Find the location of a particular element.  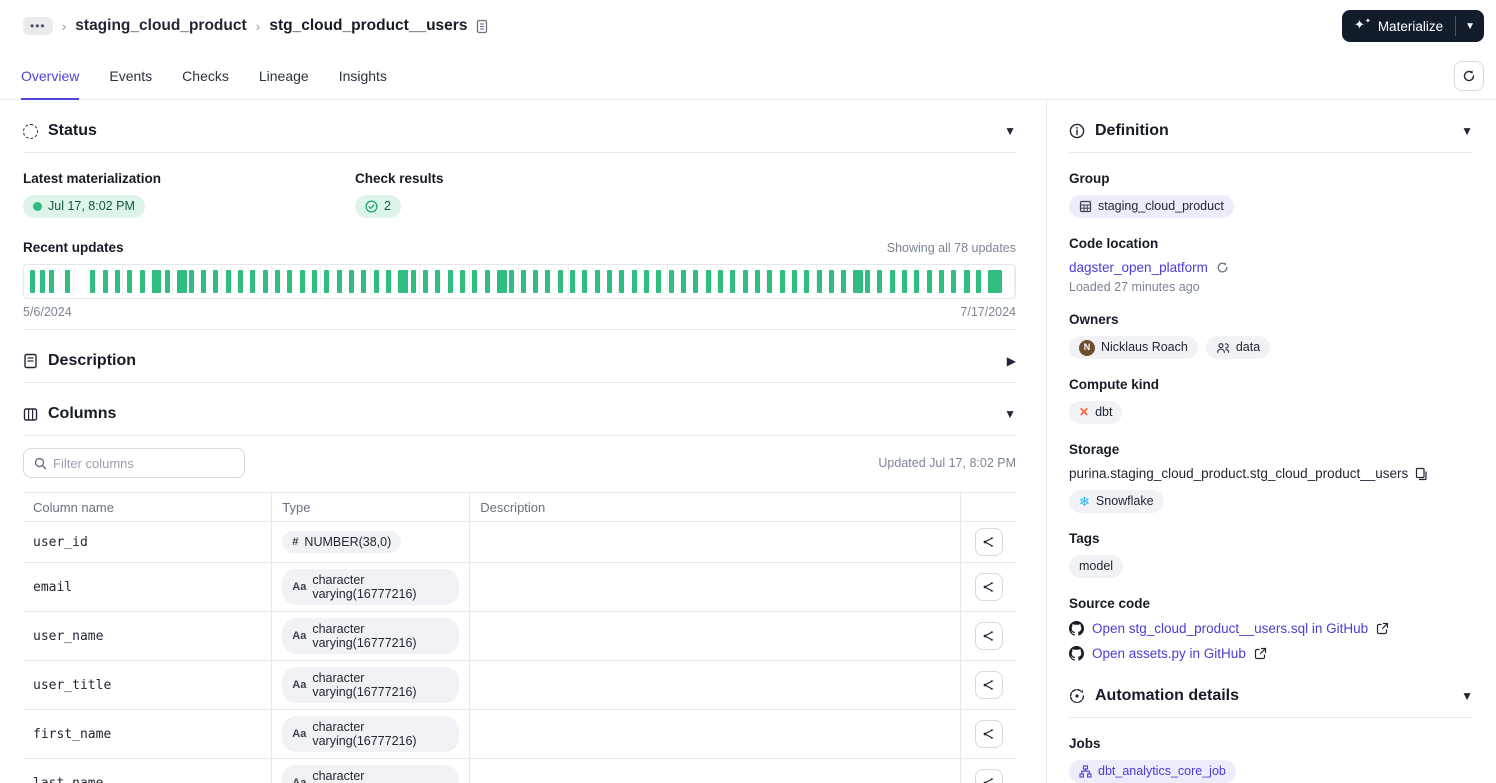

compute-kind-label: Compute kind is located at coordinates (1114, 384).